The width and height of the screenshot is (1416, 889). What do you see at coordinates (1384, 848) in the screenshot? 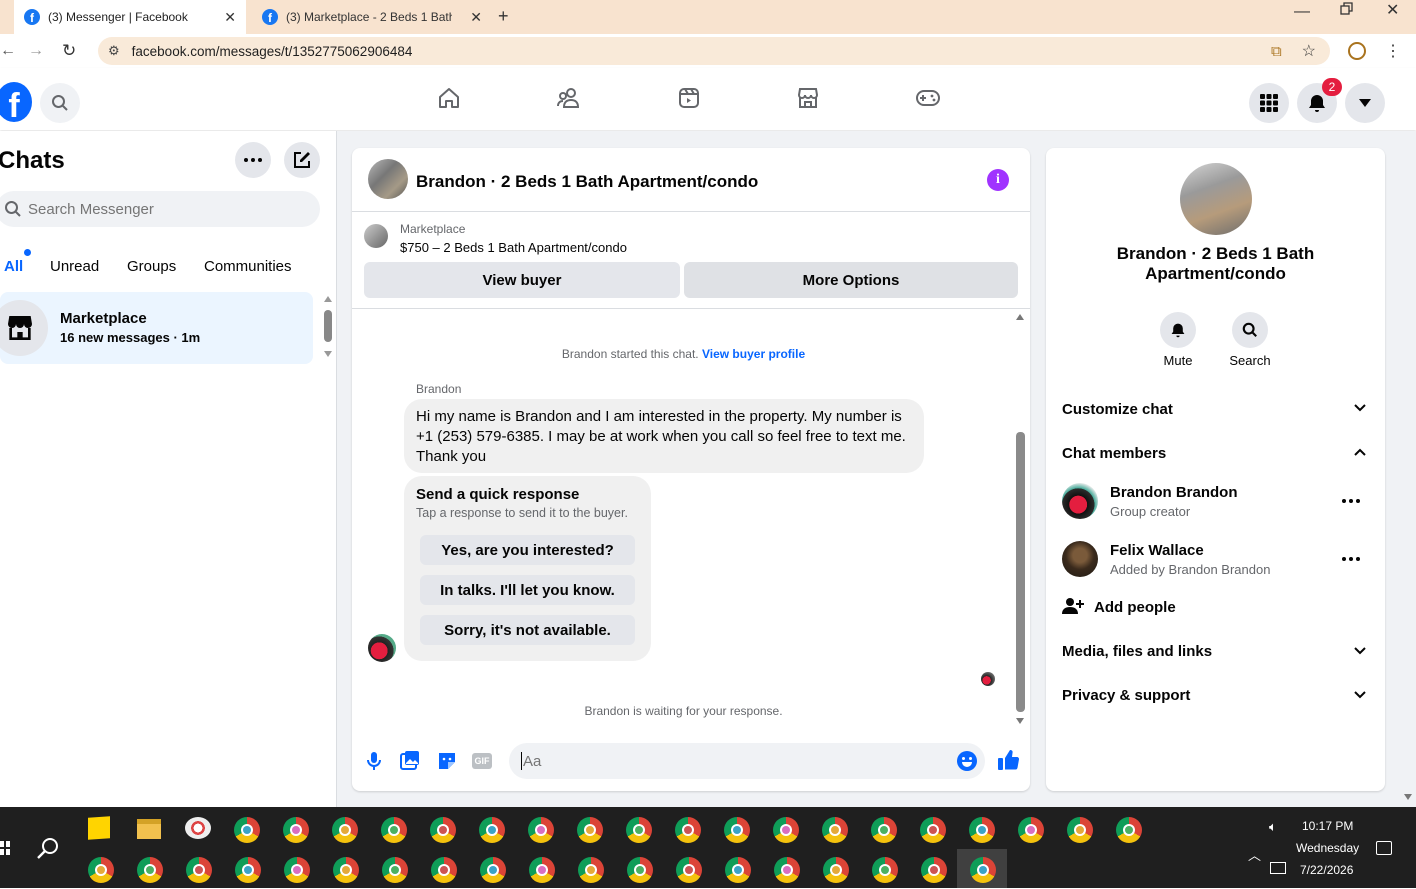
I see `notification-center-icon` at bounding box center [1384, 848].